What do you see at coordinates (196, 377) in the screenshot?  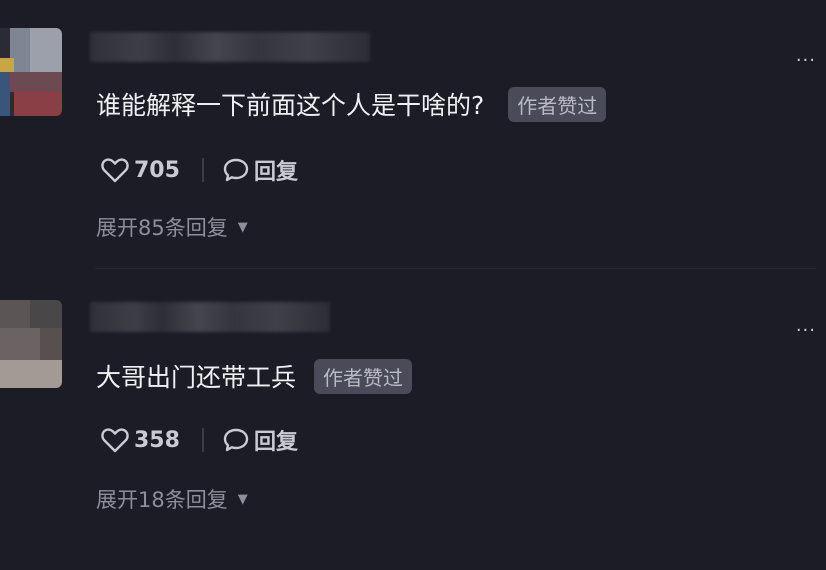 I see `comment-text: 大哥出门还带工兵` at bounding box center [196, 377].